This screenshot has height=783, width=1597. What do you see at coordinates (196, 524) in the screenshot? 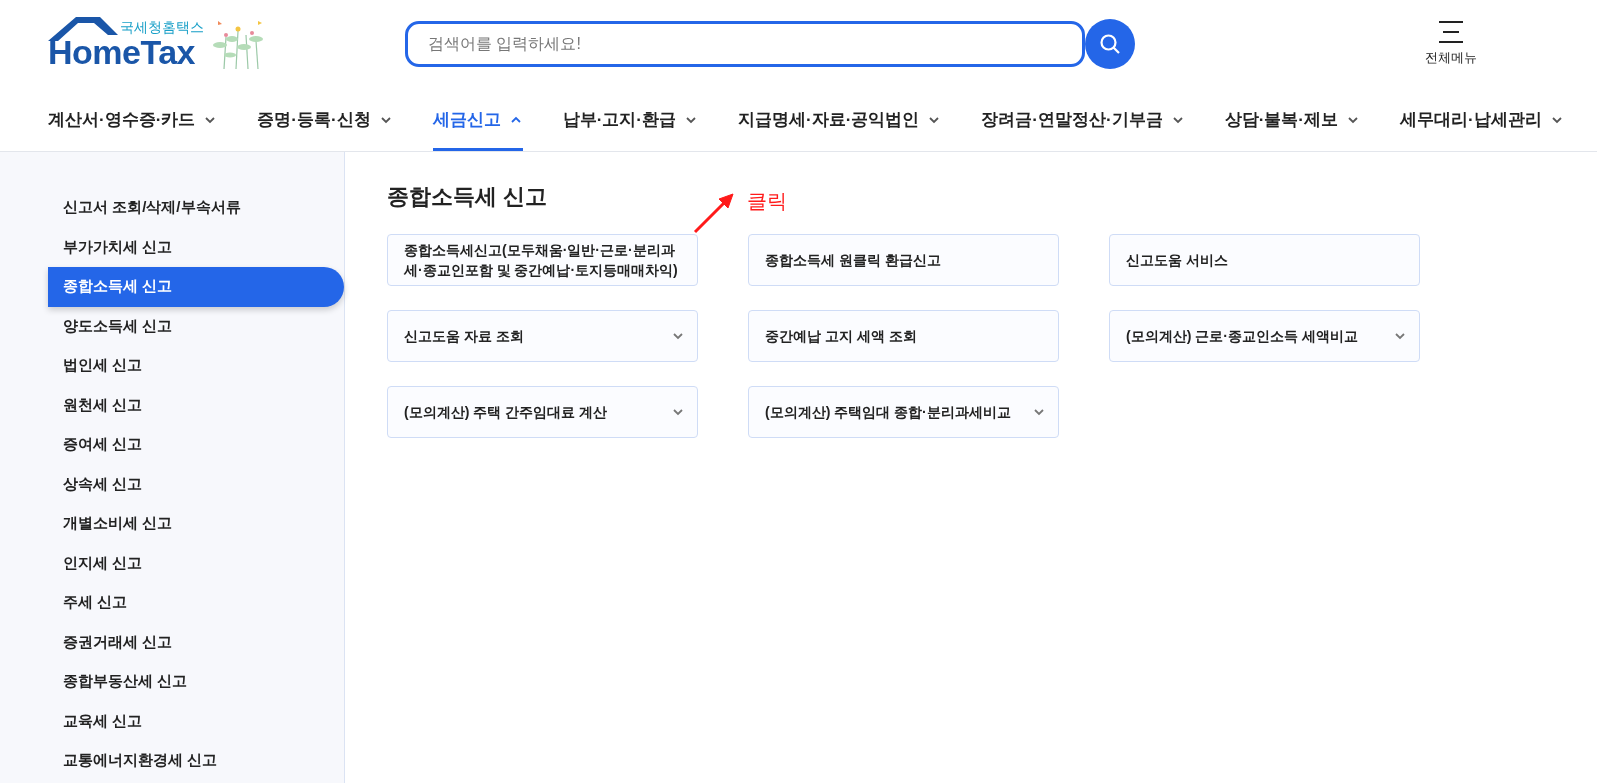
I see `sidebar-item: 개별소비세 신고` at bounding box center [196, 524].